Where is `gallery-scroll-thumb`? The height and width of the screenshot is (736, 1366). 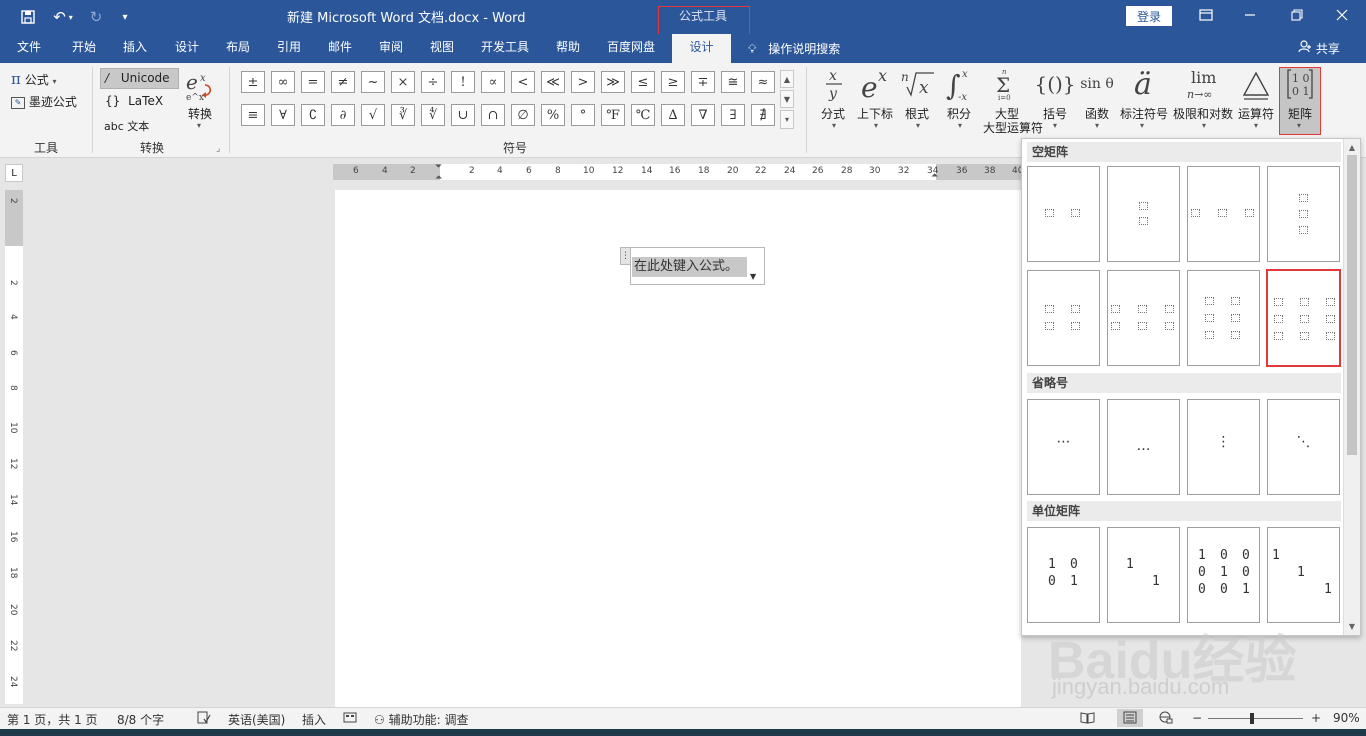
gallery-scroll-thumb is located at coordinates (1352, 305).